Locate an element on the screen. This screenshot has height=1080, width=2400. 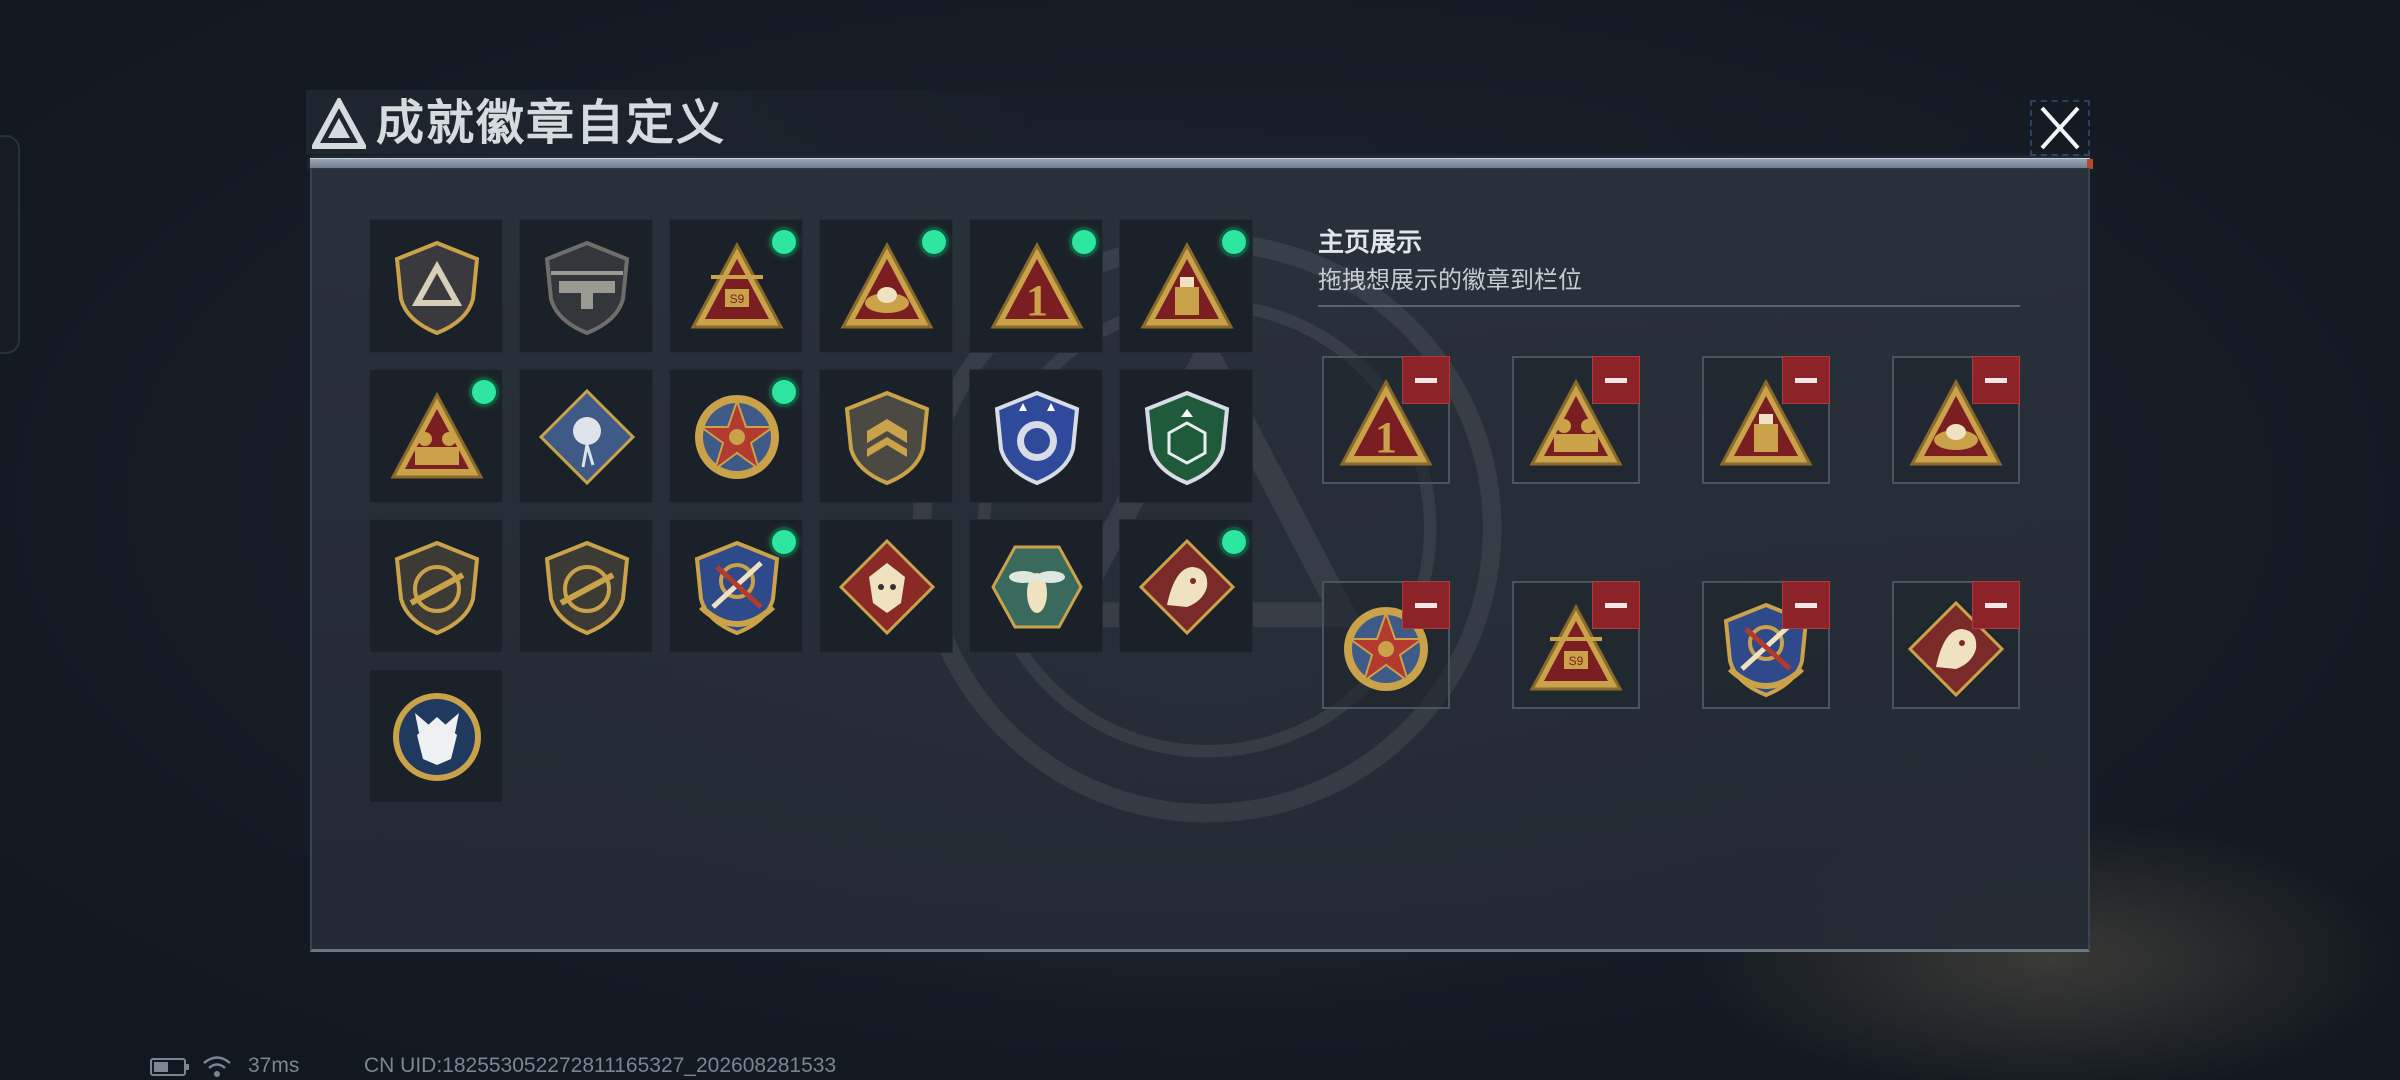
blue-shield-star-badge-icon is located at coordinates (1037, 438).